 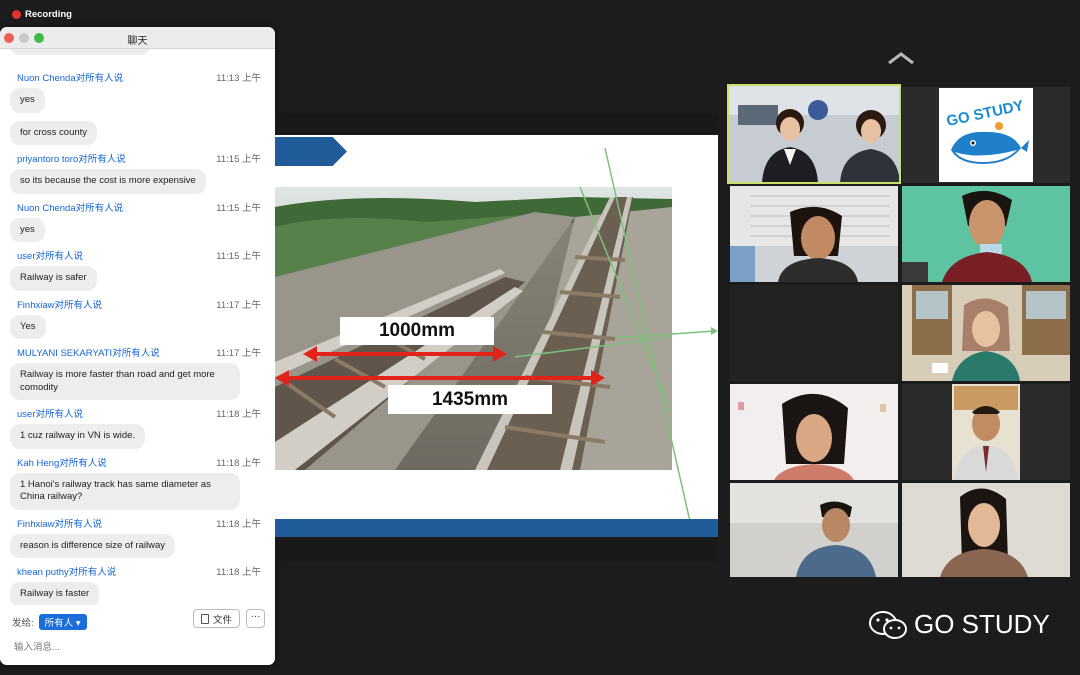 I want to click on go-study-logo: GO STUDY, so click(x=986, y=135).